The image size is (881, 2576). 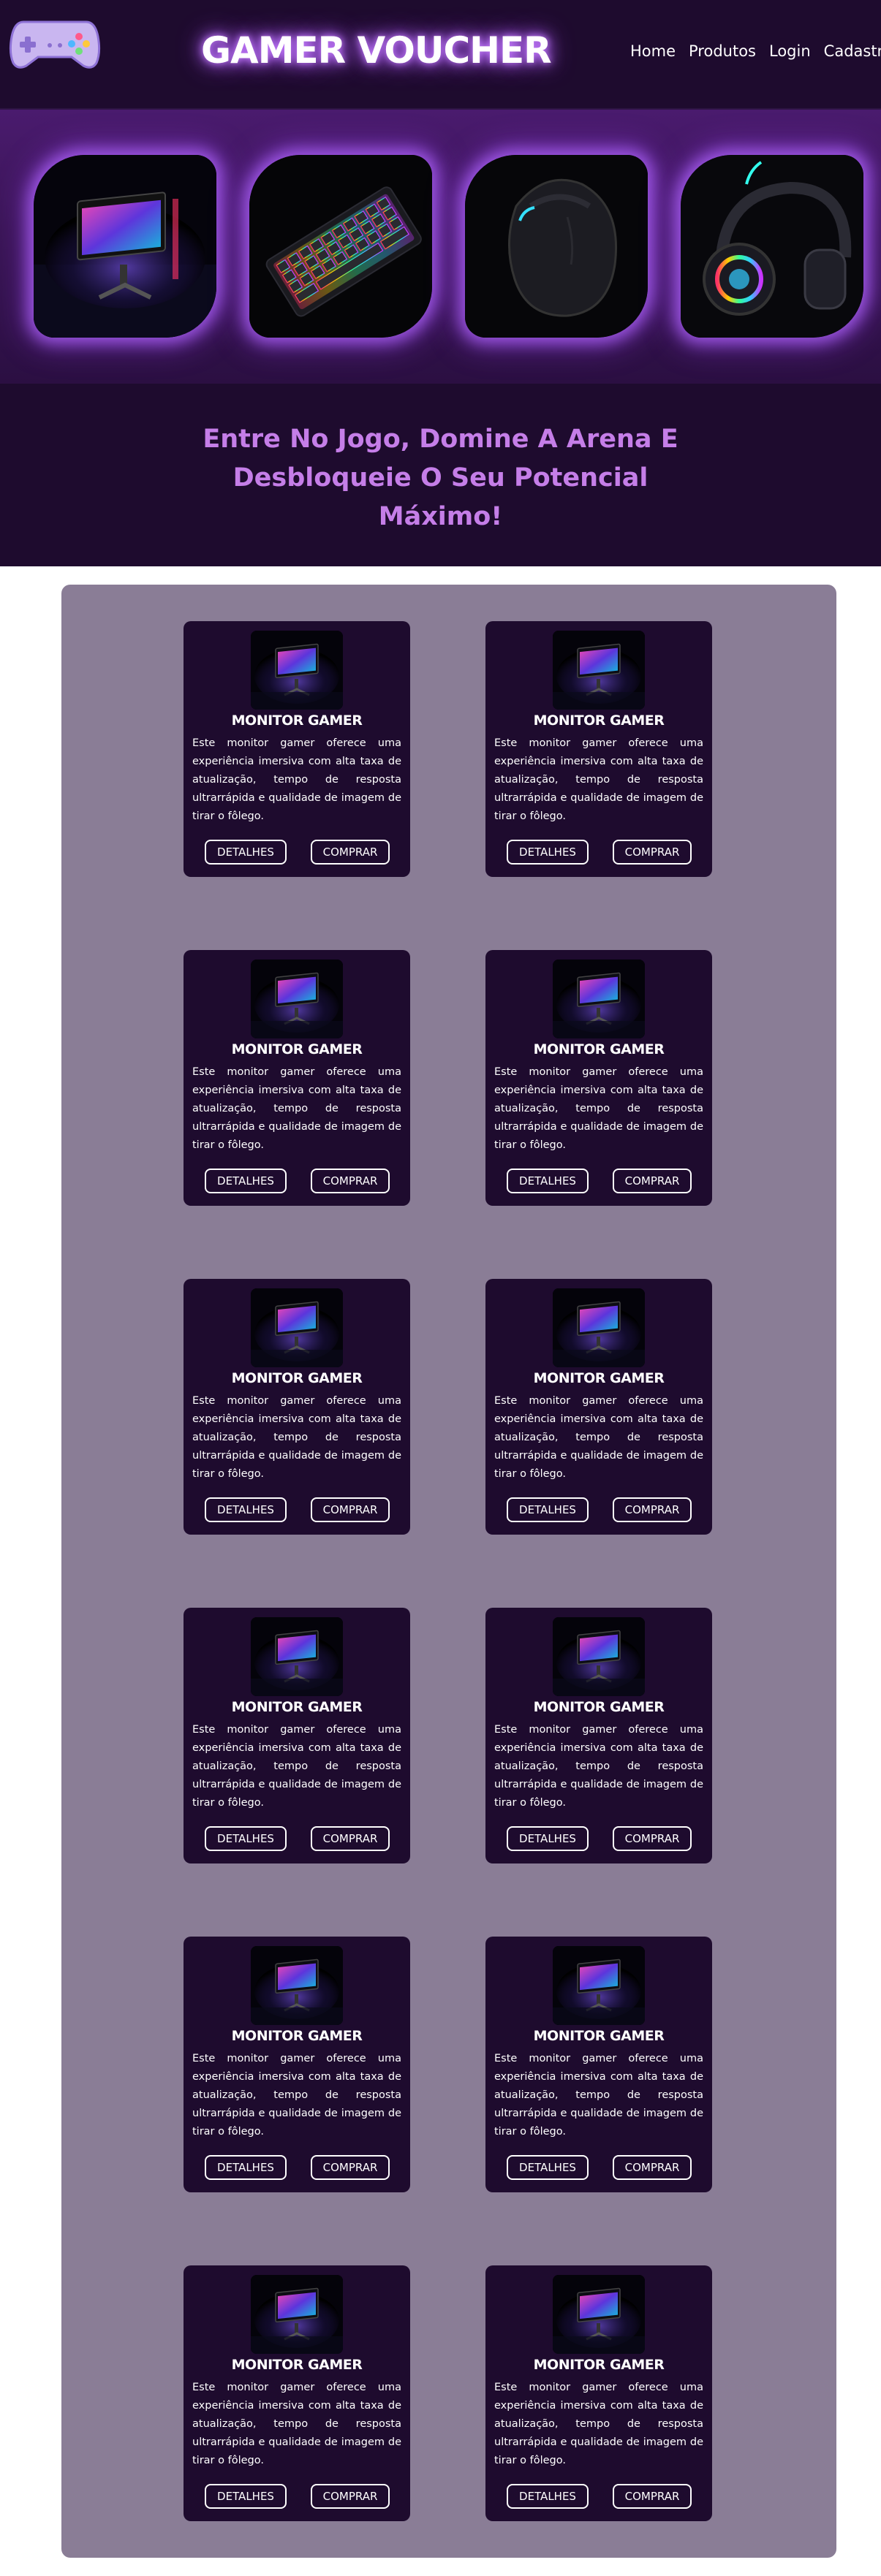 What do you see at coordinates (790, 51) in the screenshot?
I see `nav-link-login: Login` at bounding box center [790, 51].